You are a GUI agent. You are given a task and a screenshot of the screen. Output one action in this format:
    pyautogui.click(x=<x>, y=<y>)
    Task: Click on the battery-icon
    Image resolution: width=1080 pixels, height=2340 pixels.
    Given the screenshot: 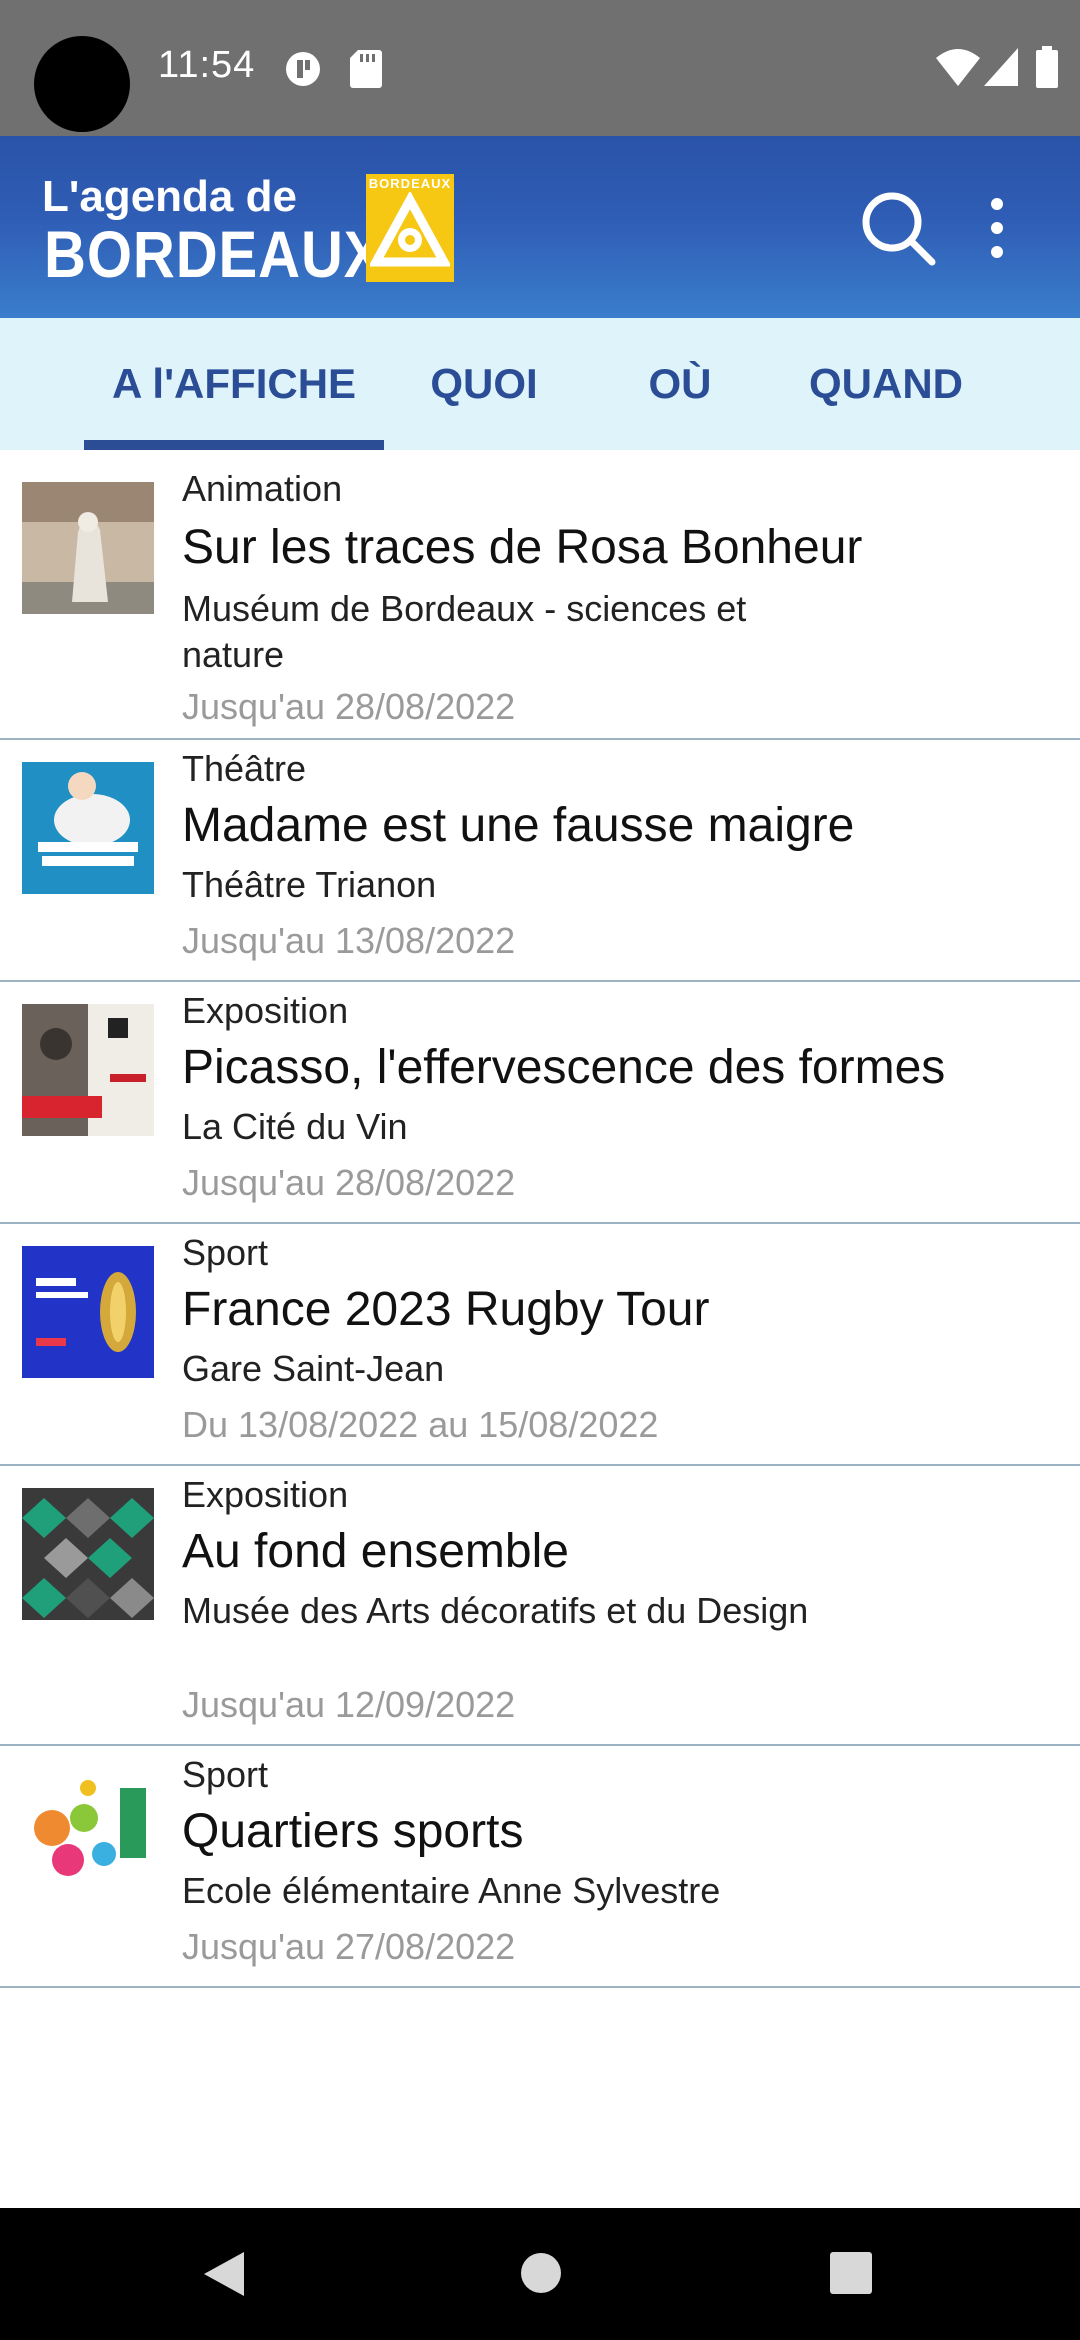 What is the action you would take?
    pyautogui.click(x=1047, y=67)
    